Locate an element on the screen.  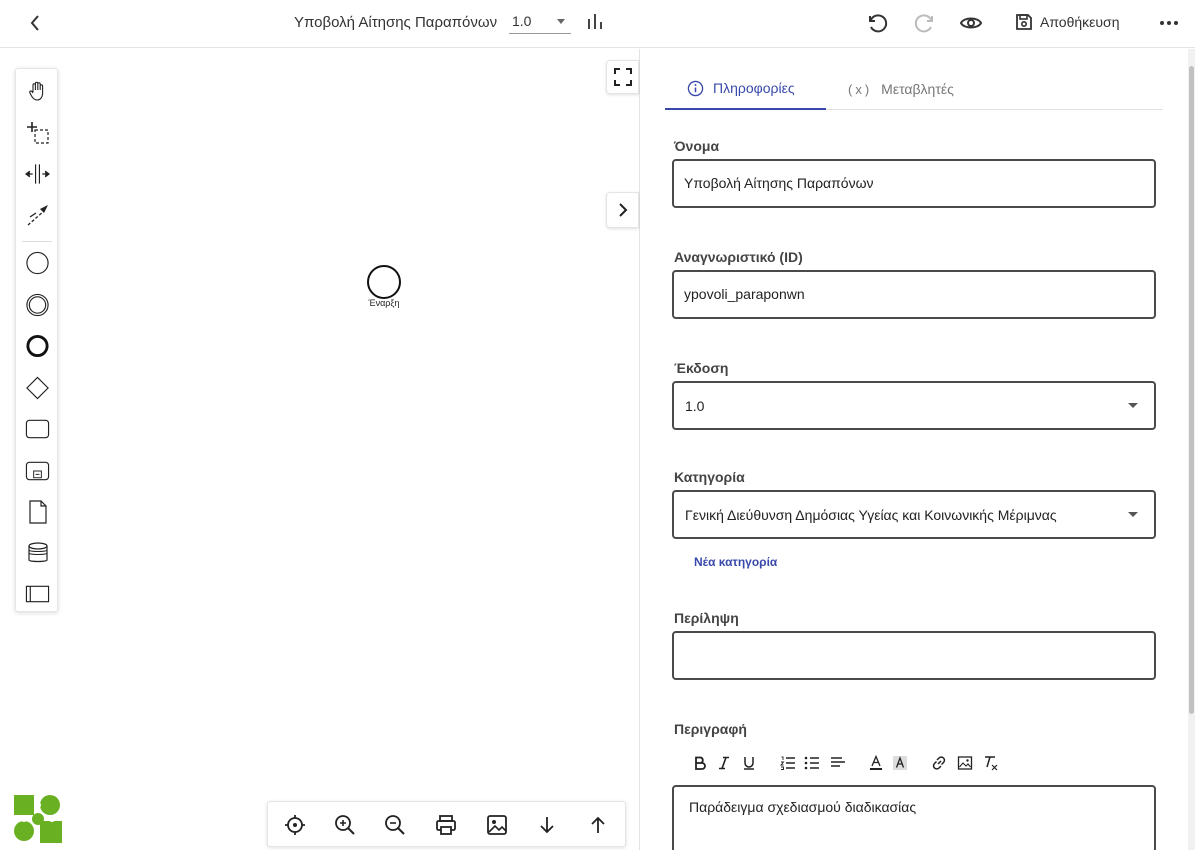
data-object-icon is located at coordinates (37, 511).